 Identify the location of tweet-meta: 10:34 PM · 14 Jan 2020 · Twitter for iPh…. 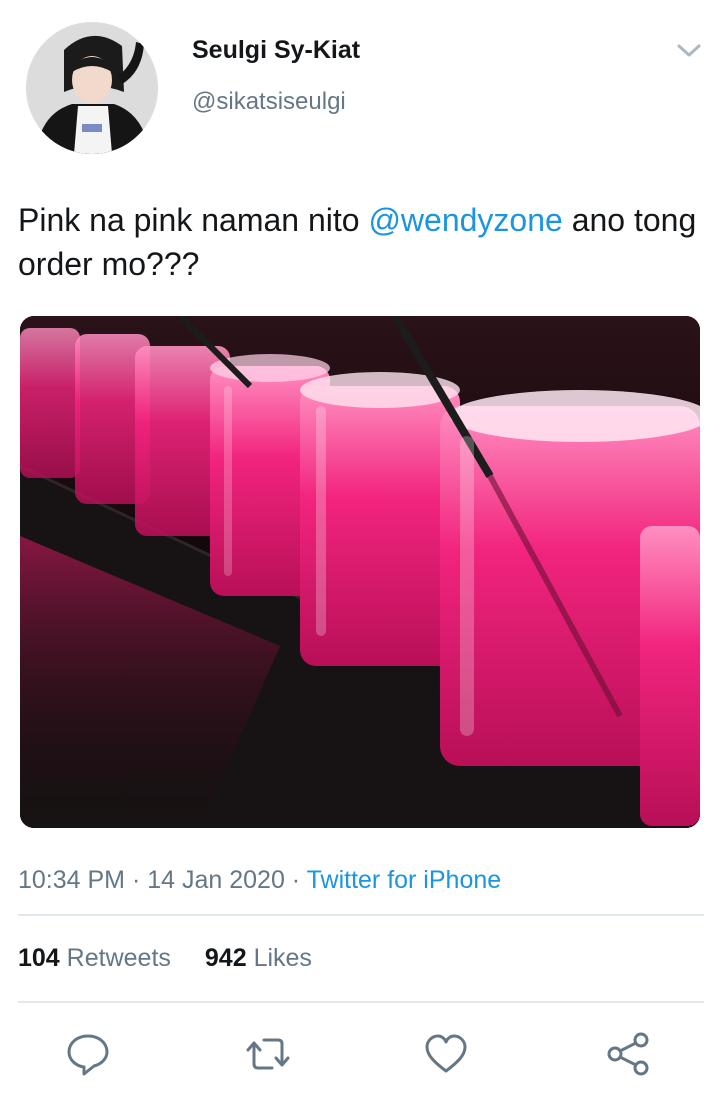
(259, 880).